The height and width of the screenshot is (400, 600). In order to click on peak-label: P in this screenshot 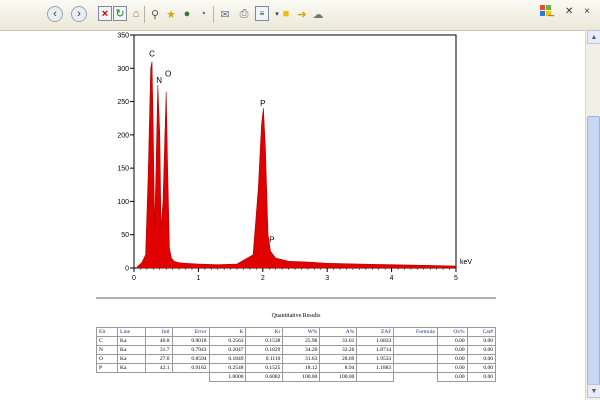, I will do `click(271, 240)`.